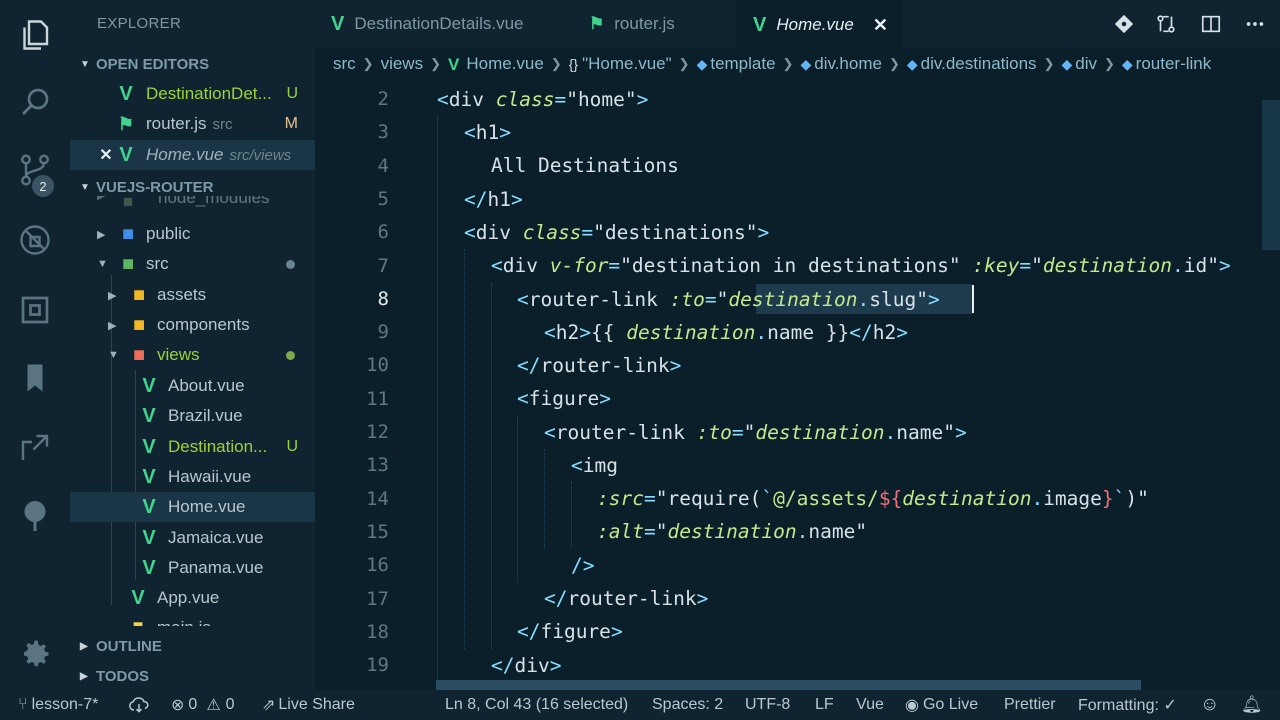  Describe the element at coordinates (192, 155) in the screenshot. I see `open-editor-item: ✕ V Home.vue src/views` at that location.